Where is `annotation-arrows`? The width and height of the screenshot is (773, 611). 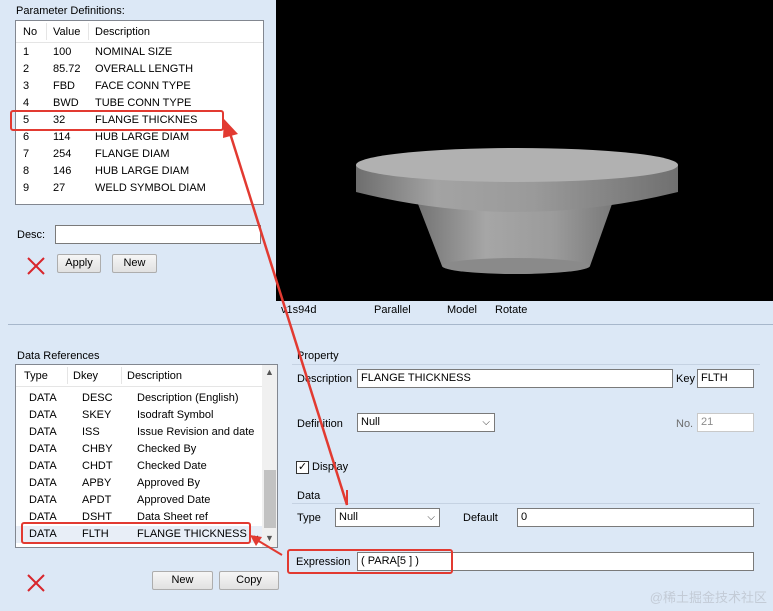
annotation-arrows is located at coordinates (286, 337).